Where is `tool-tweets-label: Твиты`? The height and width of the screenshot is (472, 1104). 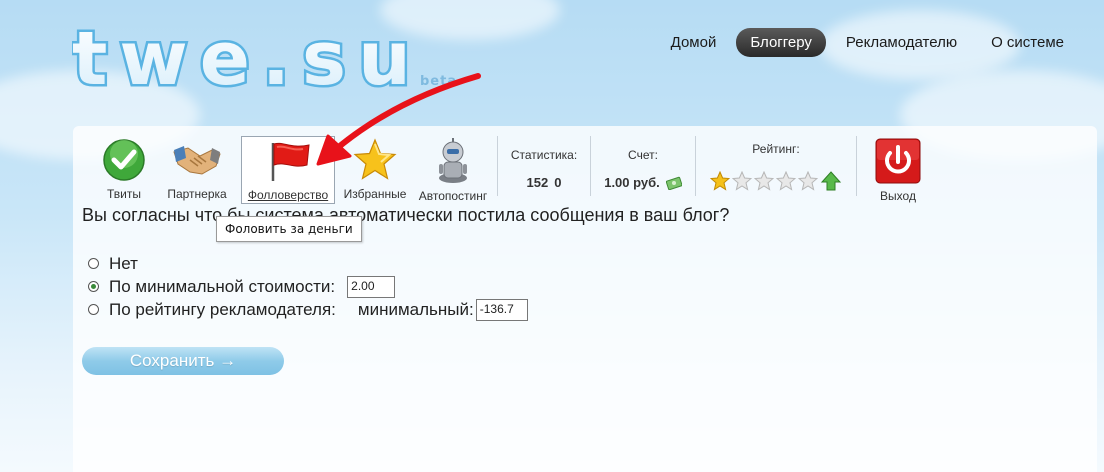 tool-tweets-label: Твиты is located at coordinates (123, 194).